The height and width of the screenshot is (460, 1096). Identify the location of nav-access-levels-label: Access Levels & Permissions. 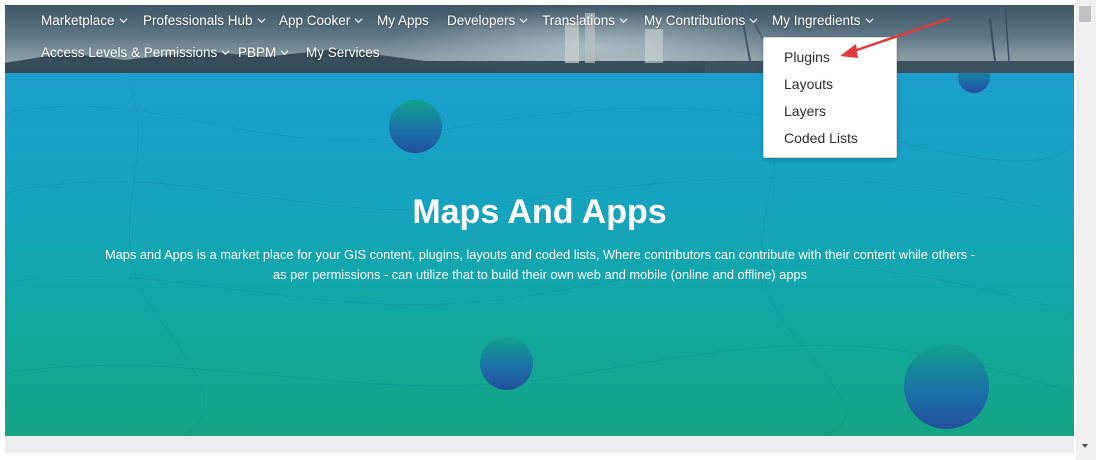
(129, 52).